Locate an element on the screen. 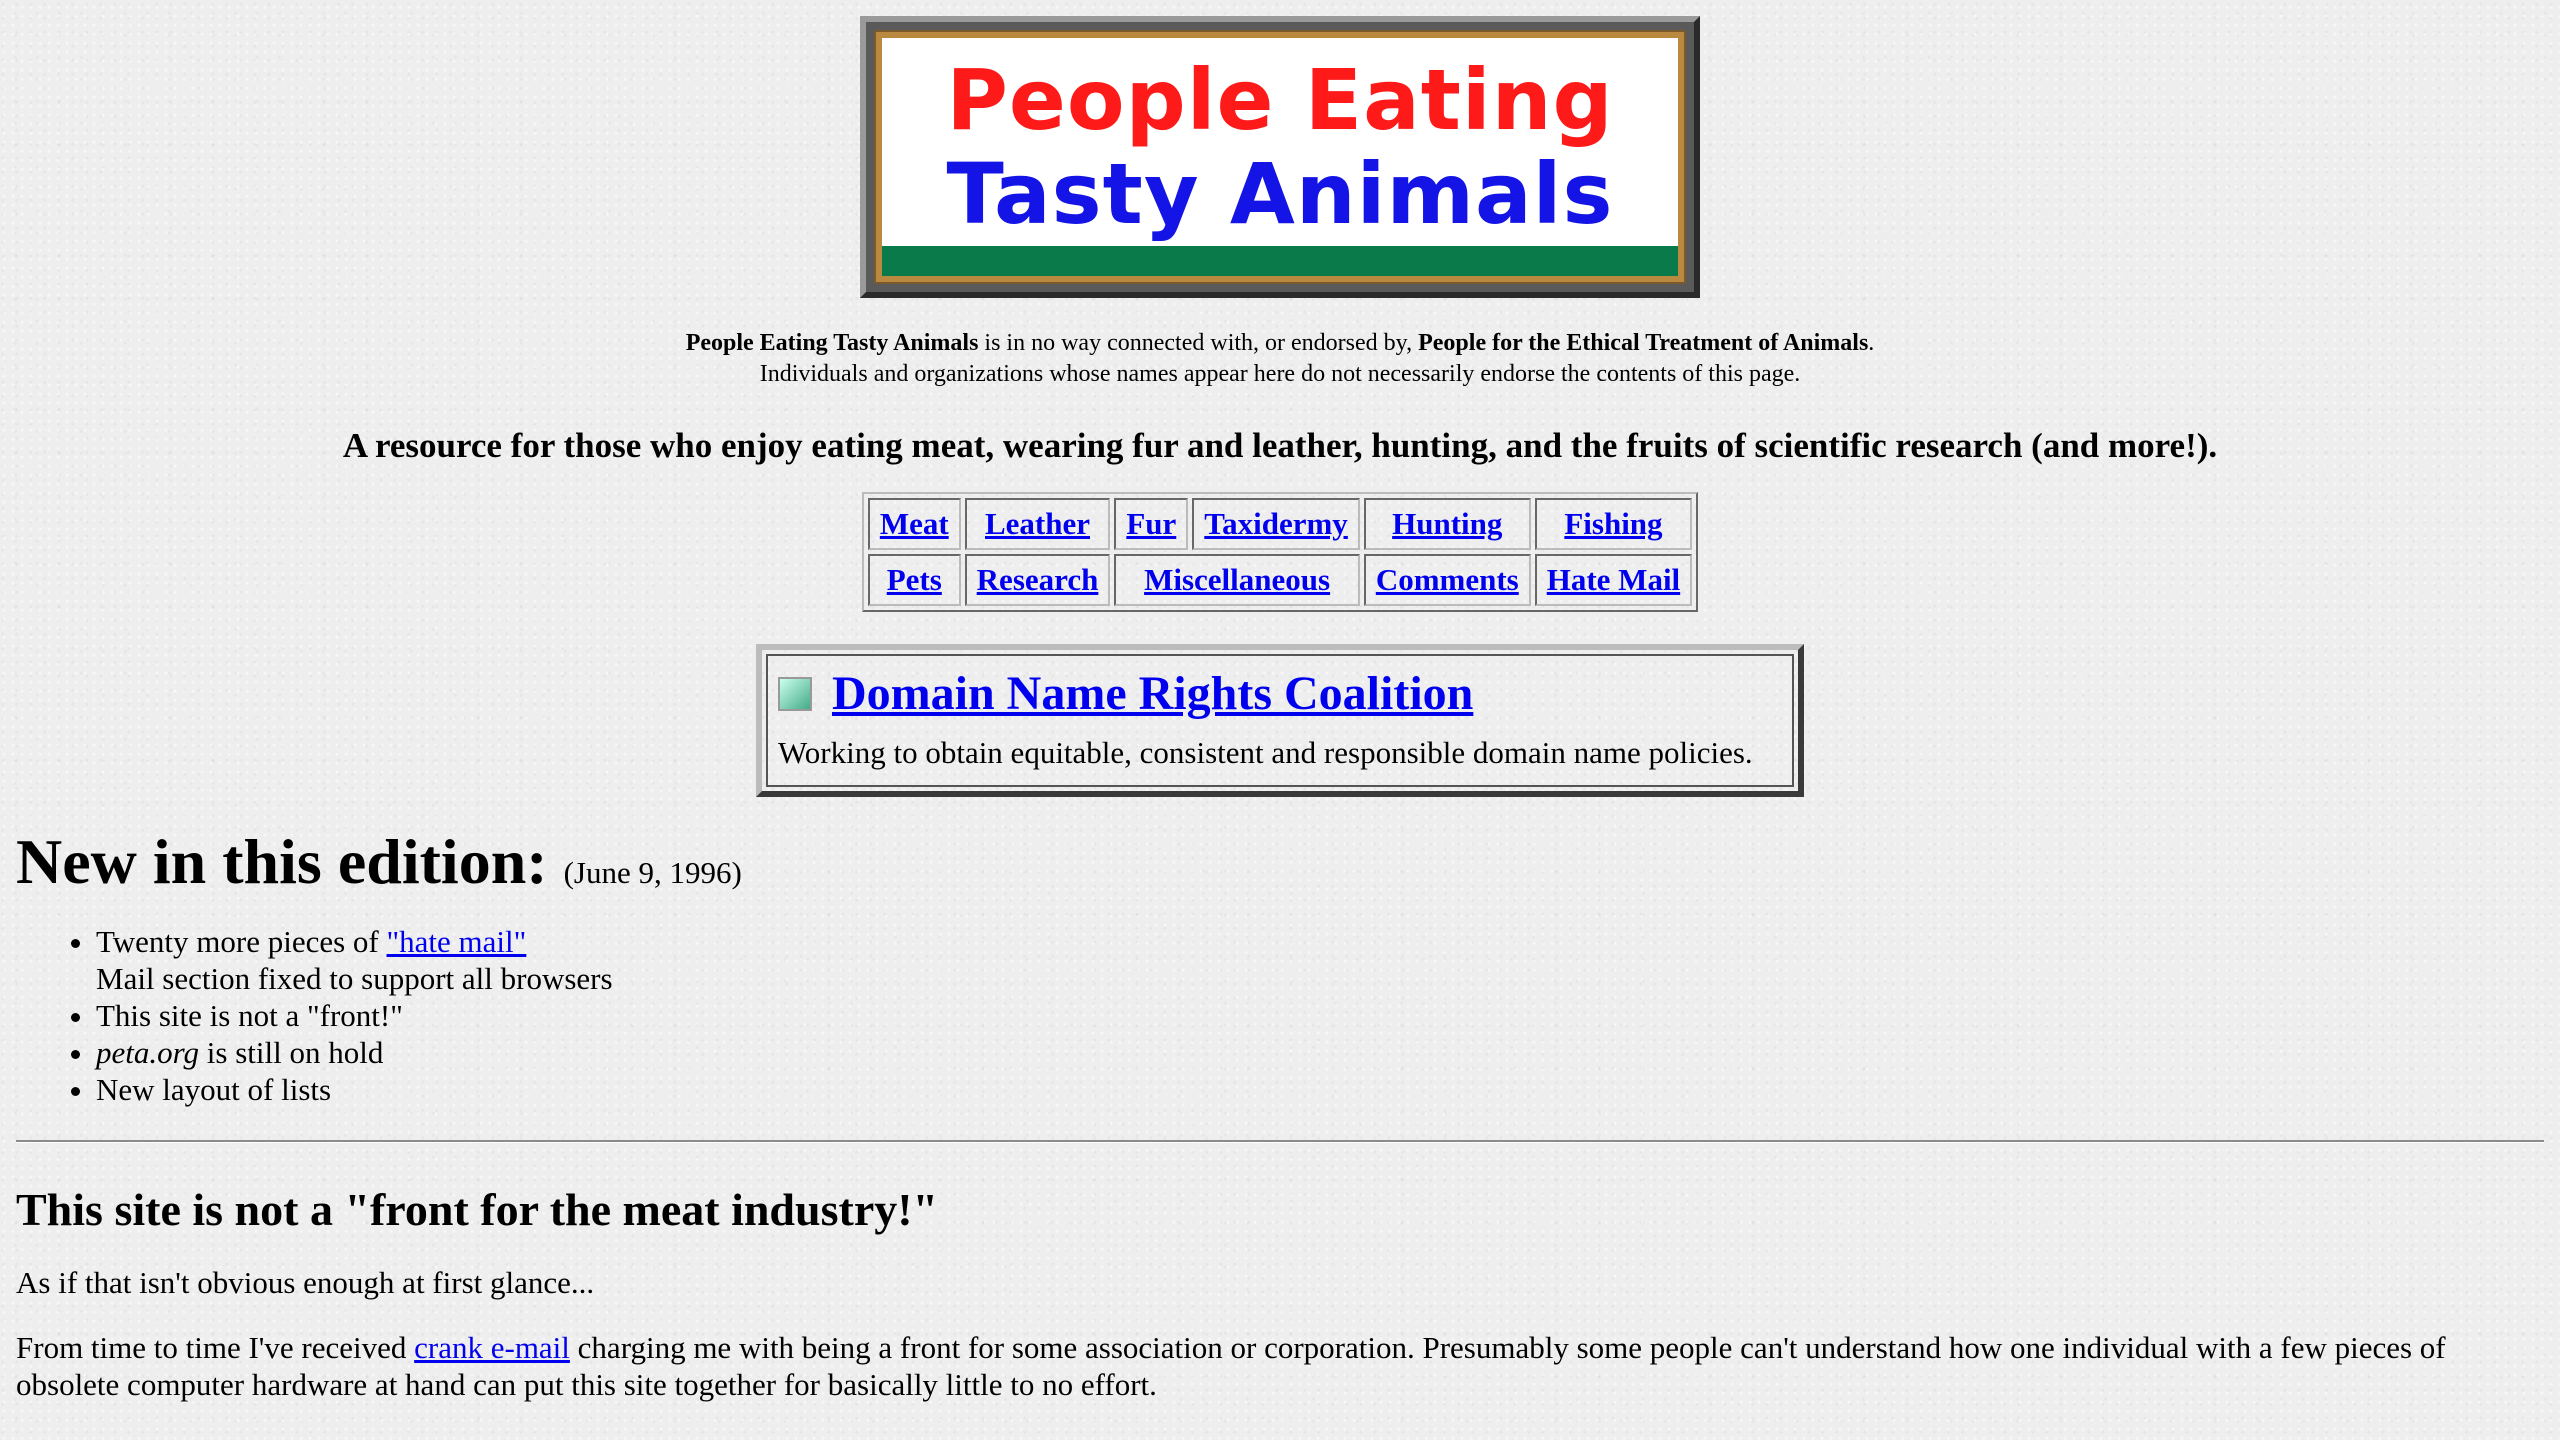 This screenshot has width=2560, height=1440. disclaimer-end: . is located at coordinates (1871, 343).